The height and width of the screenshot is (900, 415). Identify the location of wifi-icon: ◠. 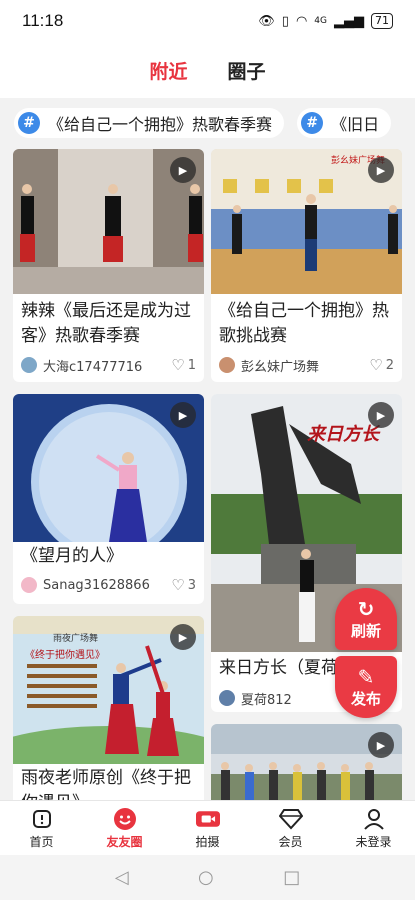
(301, 21).